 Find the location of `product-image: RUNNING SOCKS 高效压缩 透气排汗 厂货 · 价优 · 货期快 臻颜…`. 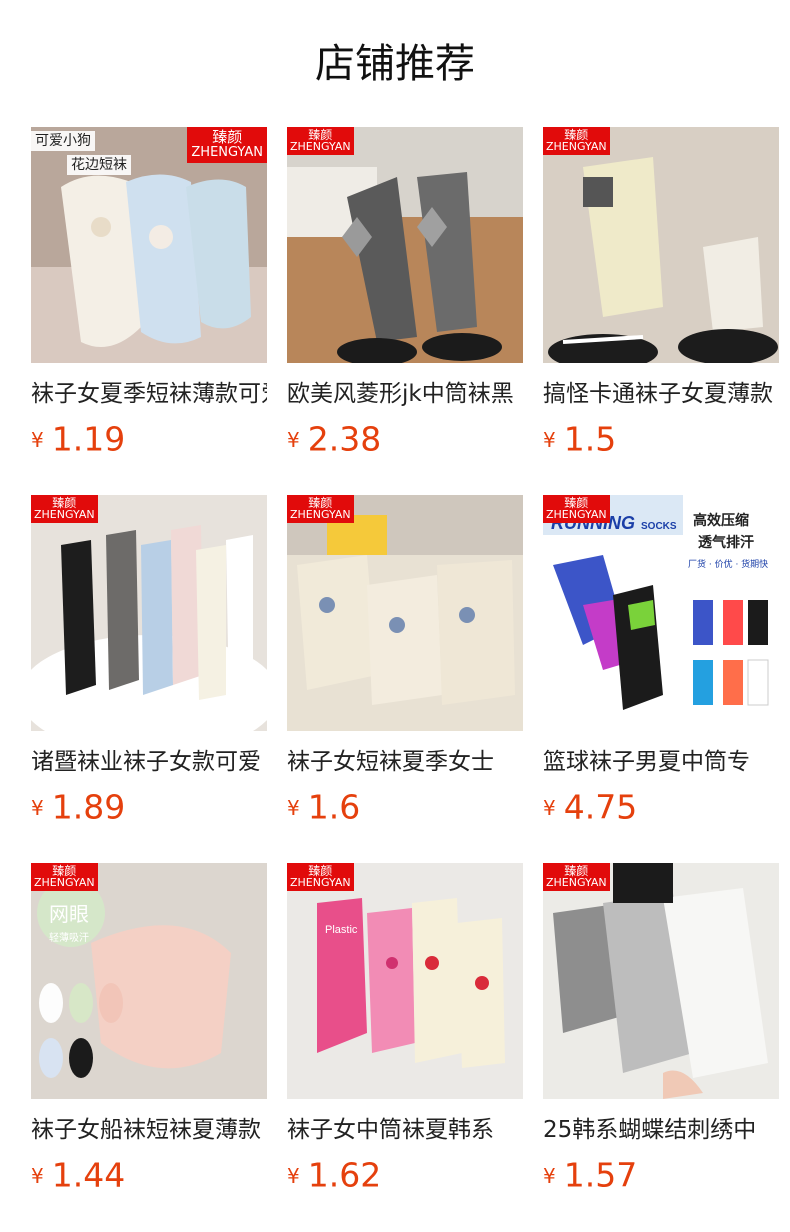

product-image: RUNNING SOCKS 高效压缩 透气排汗 厂货 · 价优 · 货期快 臻颜… is located at coordinates (661, 613).